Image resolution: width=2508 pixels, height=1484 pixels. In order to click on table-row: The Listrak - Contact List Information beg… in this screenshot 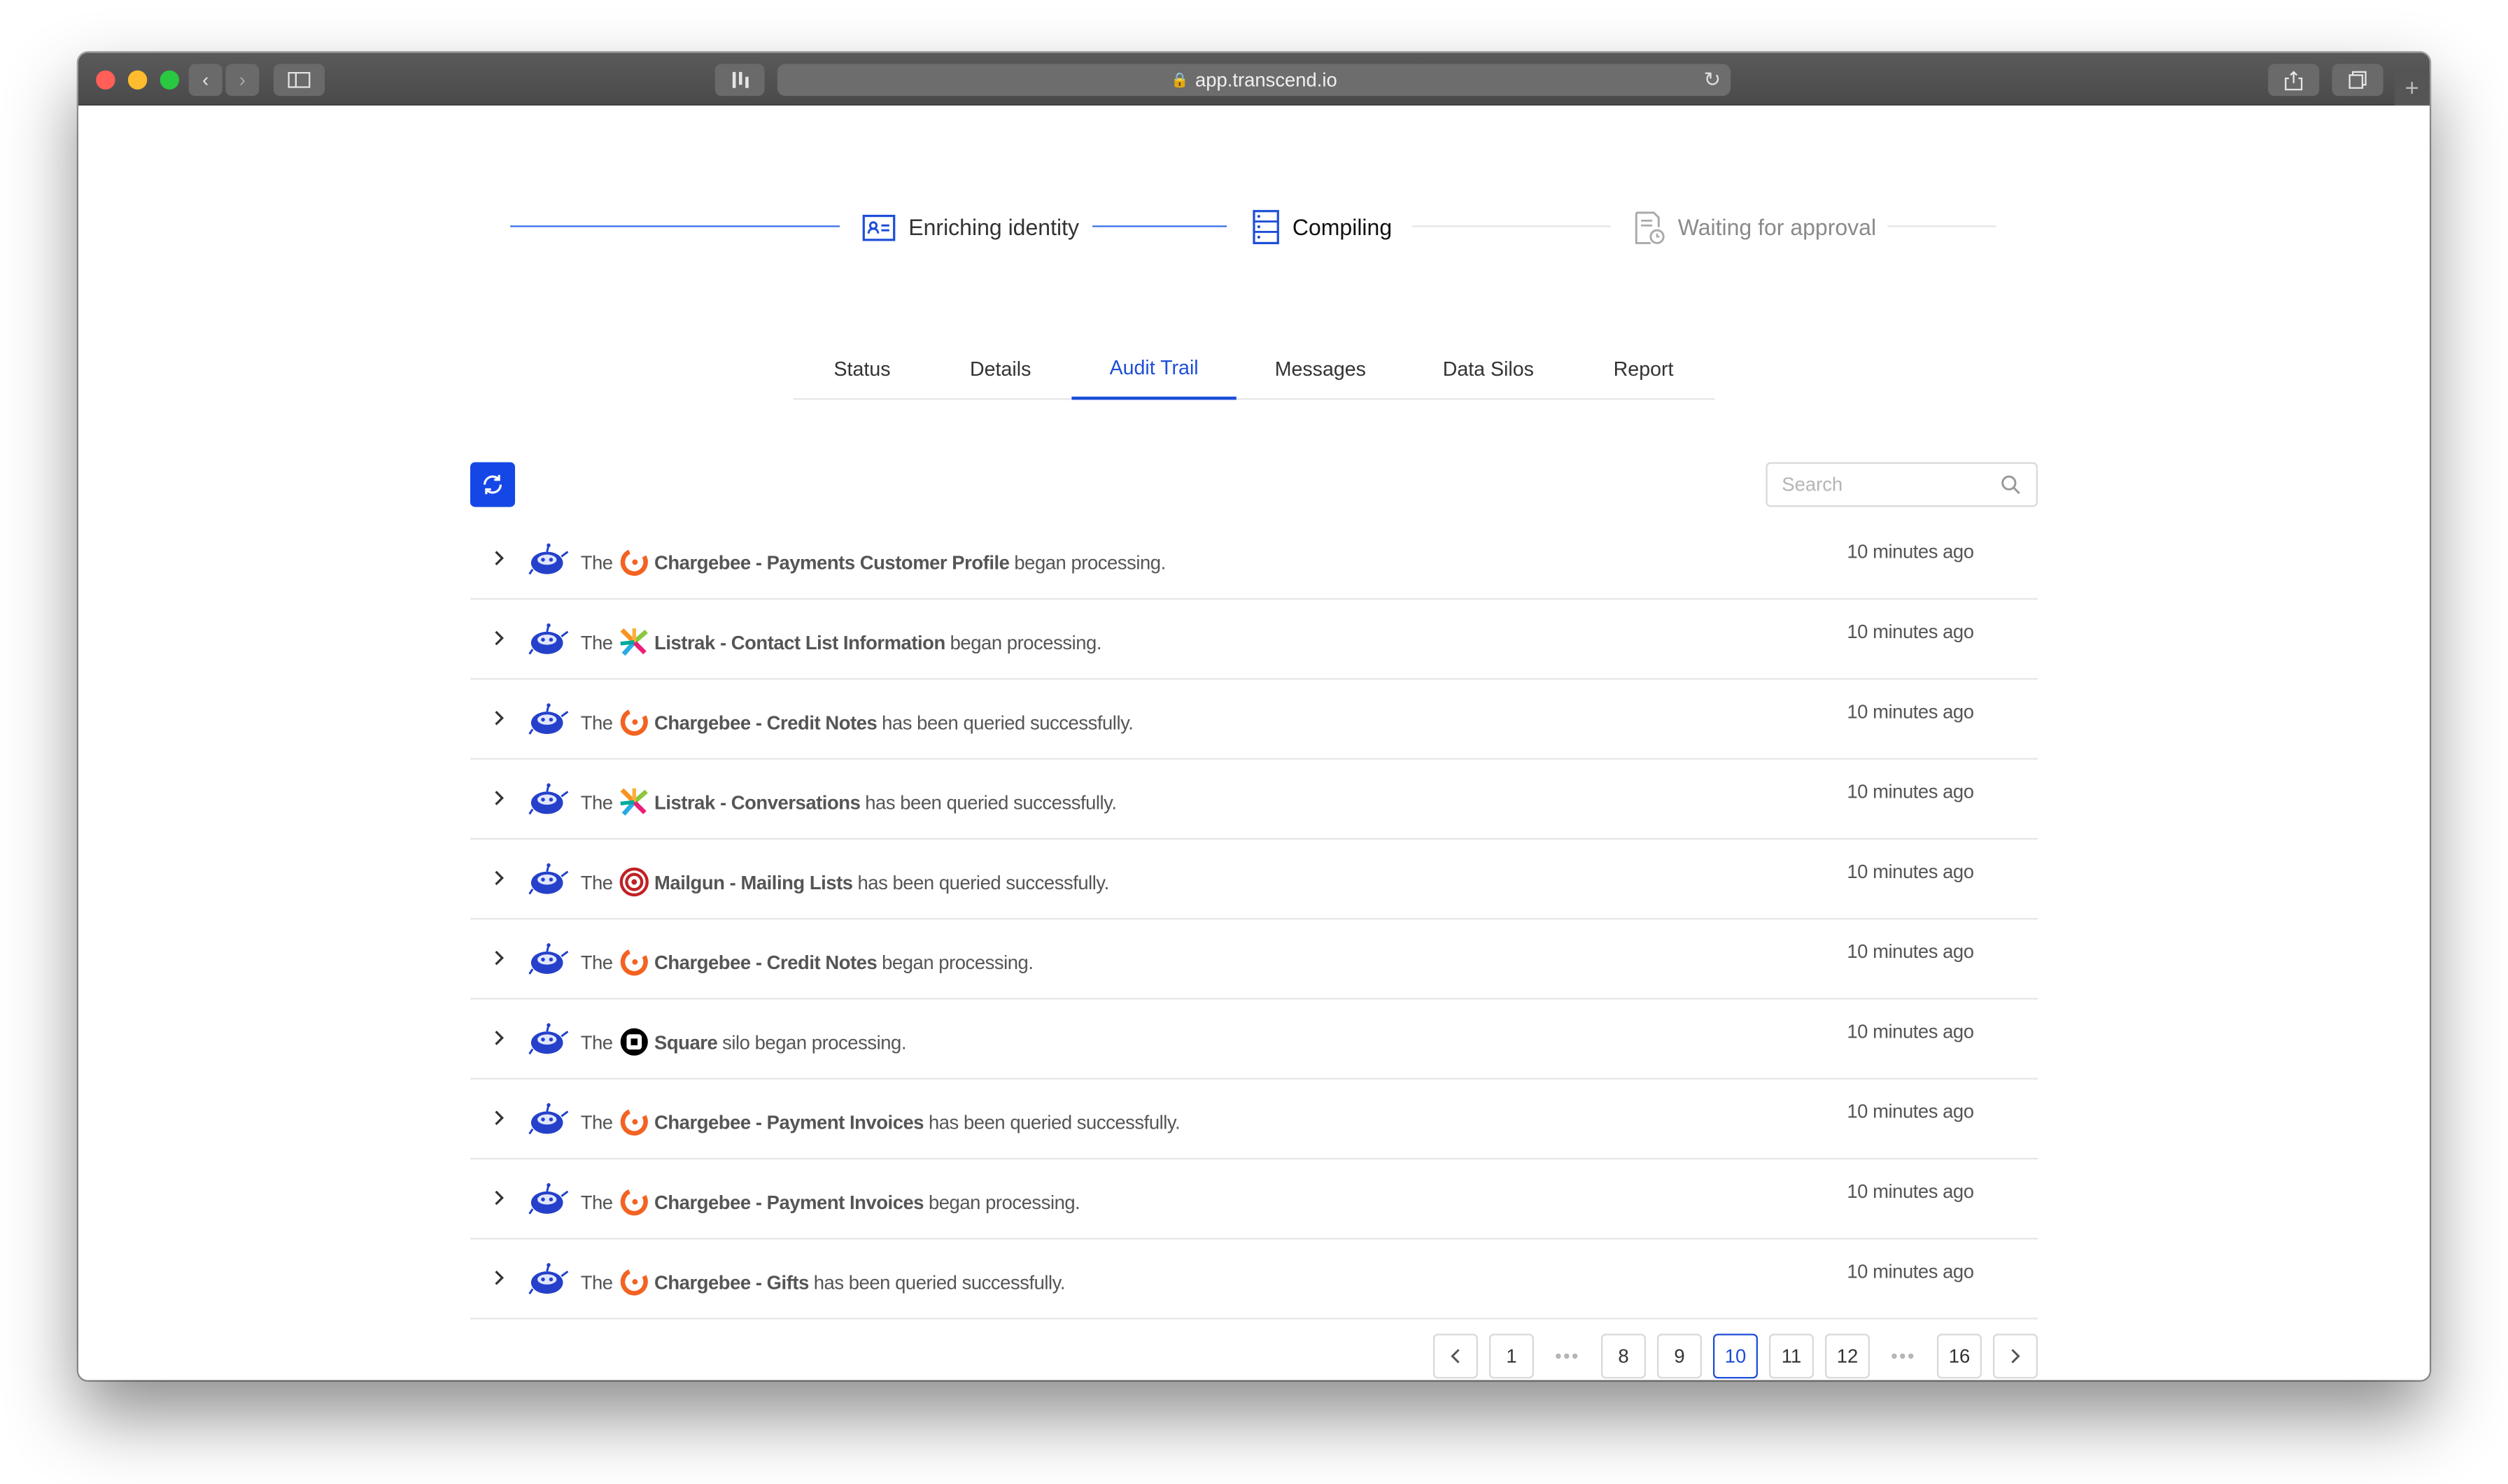, I will do `click(1254, 640)`.